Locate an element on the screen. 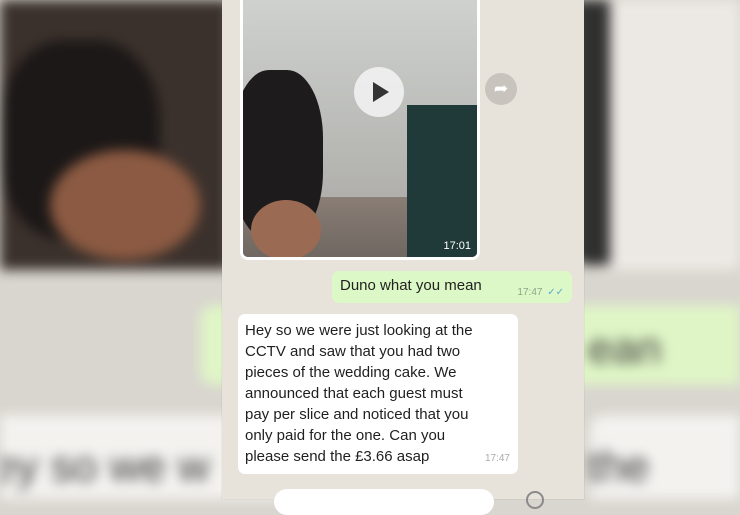 This screenshot has width=740, height=515. message-line: pay per slice and noticed that you is located at coordinates (357, 414).